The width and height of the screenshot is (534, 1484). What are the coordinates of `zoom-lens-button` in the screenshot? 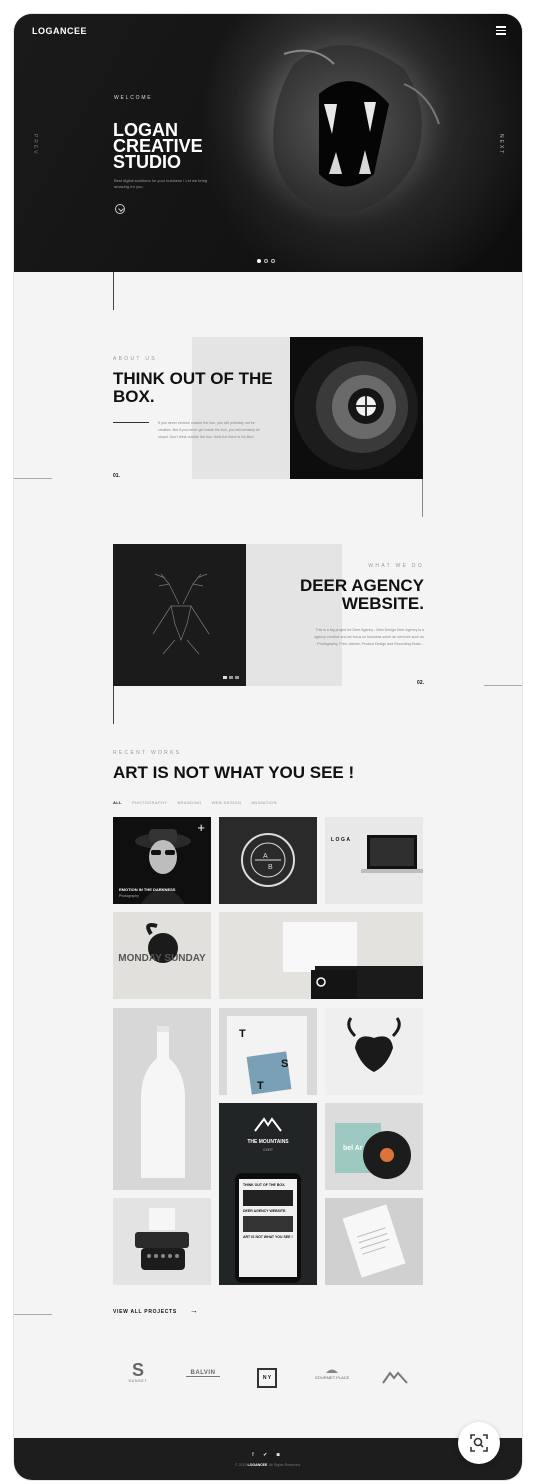 It's located at (479, 1443).